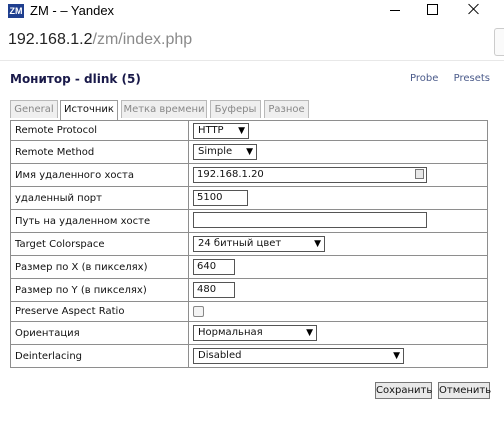 The width and height of the screenshot is (504, 429). Describe the element at coordinates (419, 174) in the screenshot. I see `host-spin-icon` at that location.